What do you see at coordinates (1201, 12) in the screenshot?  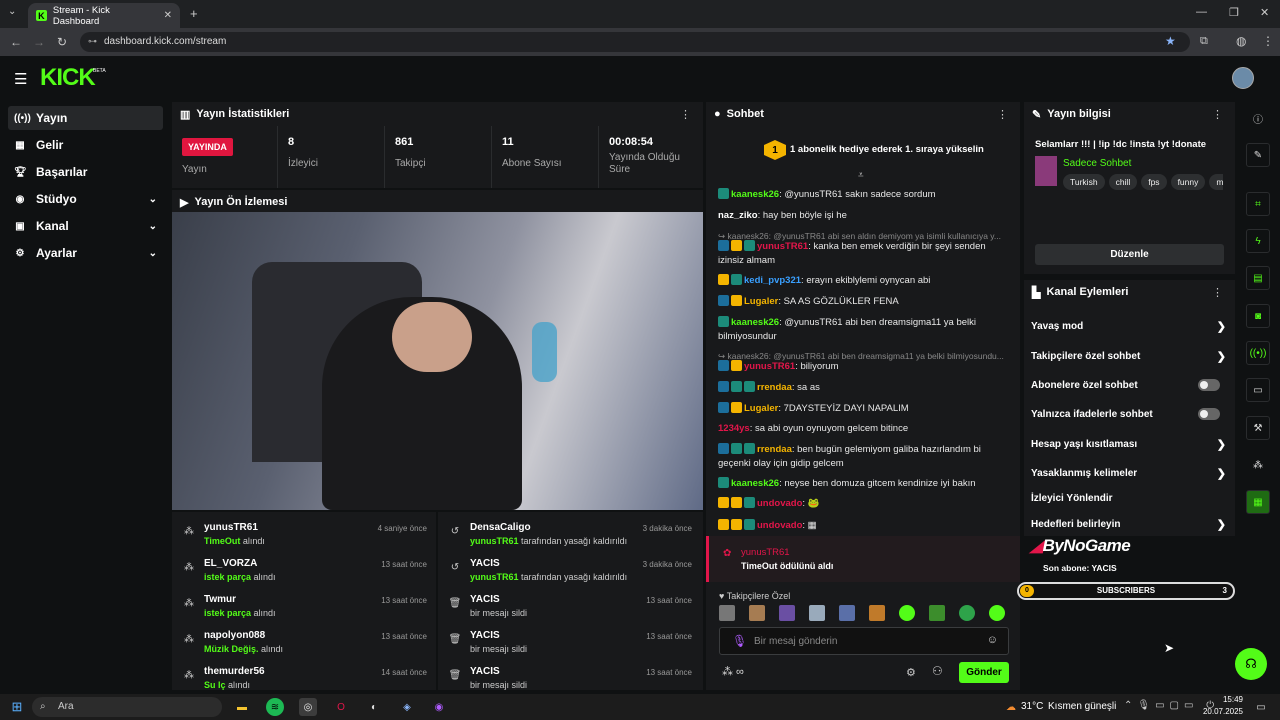 I see `minimize-icon: —` at bounding box center [1201, 12].